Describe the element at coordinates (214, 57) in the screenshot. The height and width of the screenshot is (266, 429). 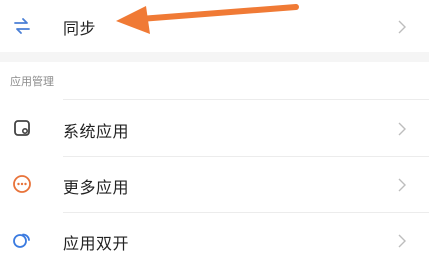
I see `section-separator` at that location.